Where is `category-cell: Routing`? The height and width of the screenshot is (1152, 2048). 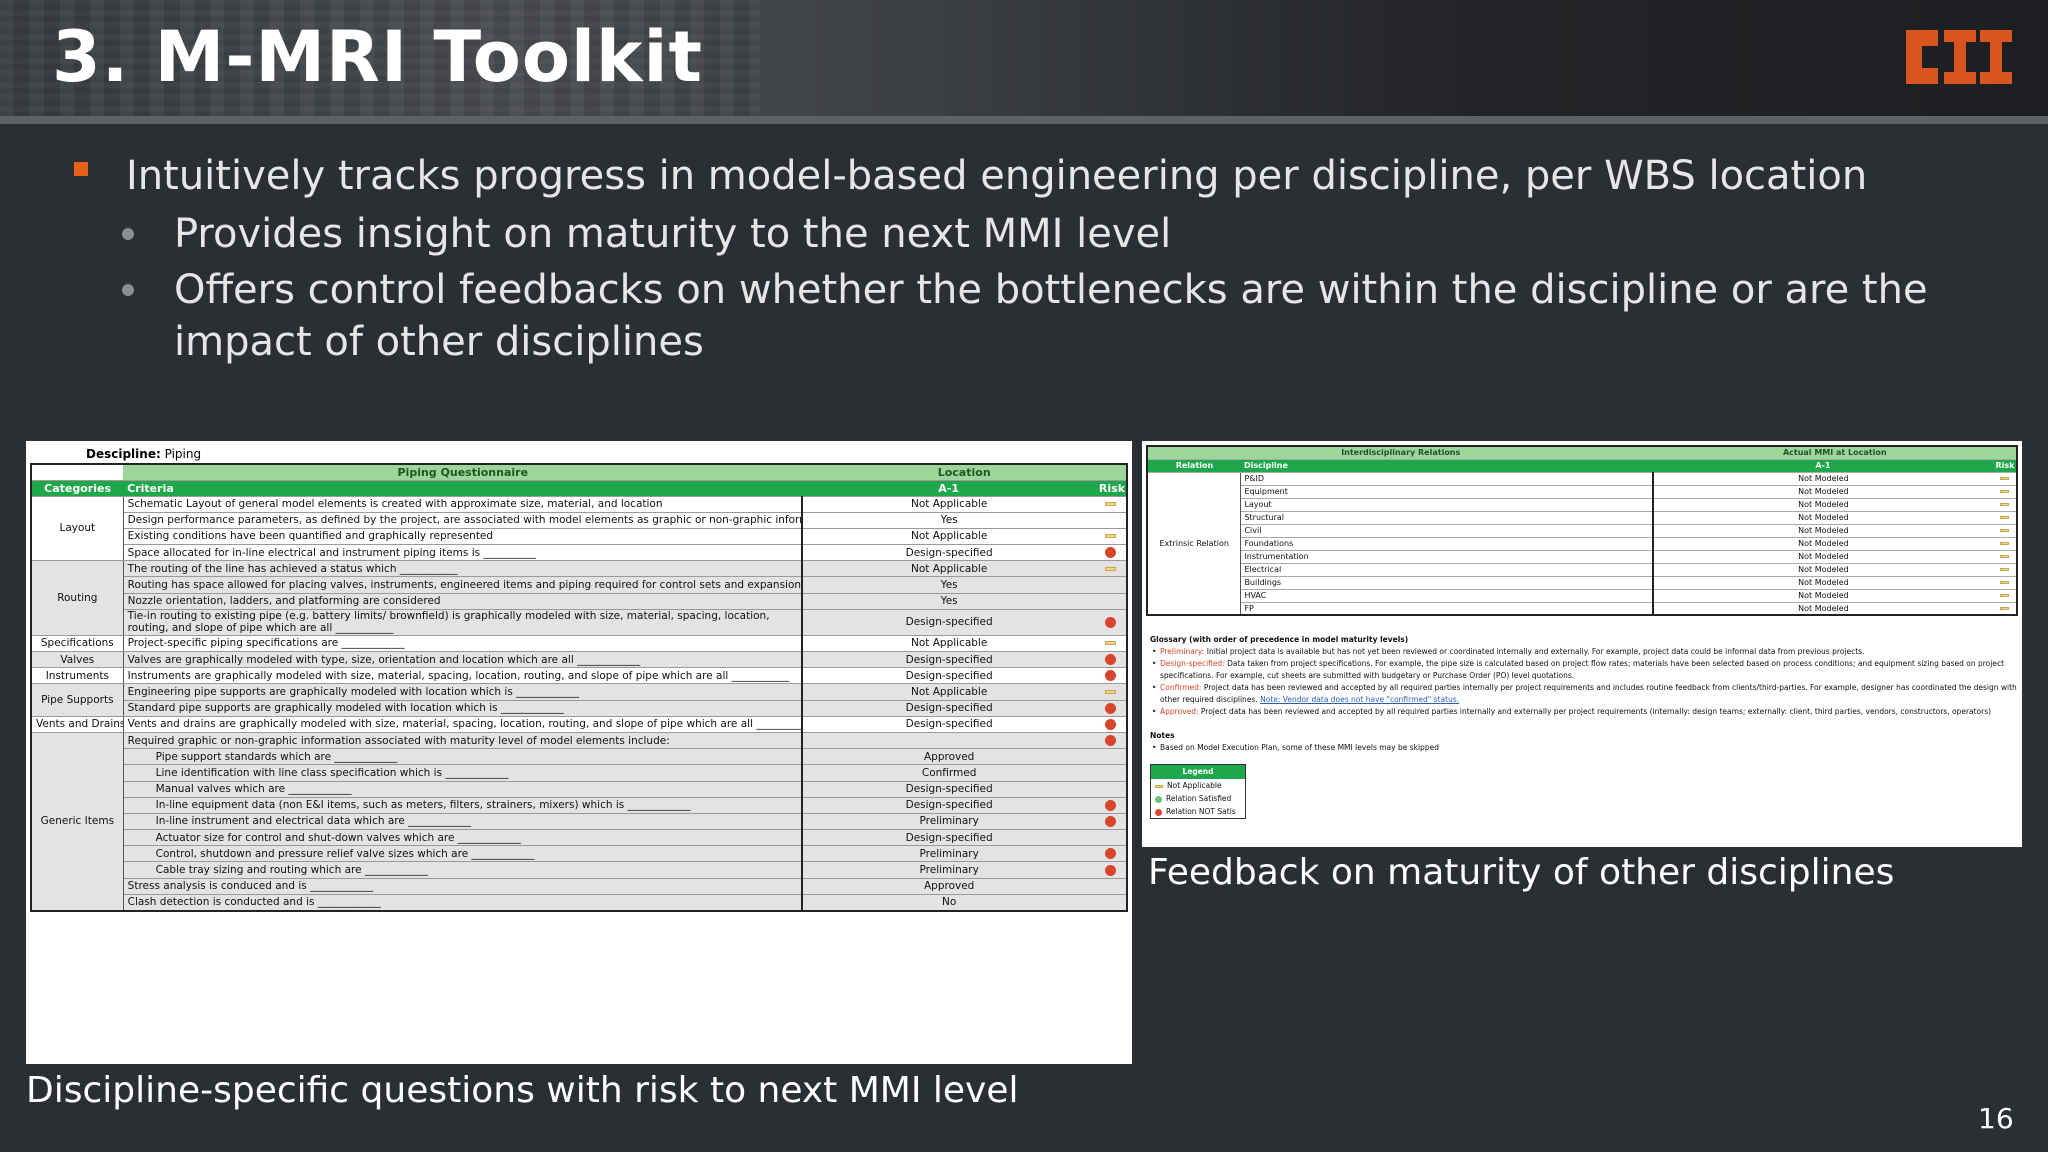 category-cell: Routing is located at coordinates (77, 598).